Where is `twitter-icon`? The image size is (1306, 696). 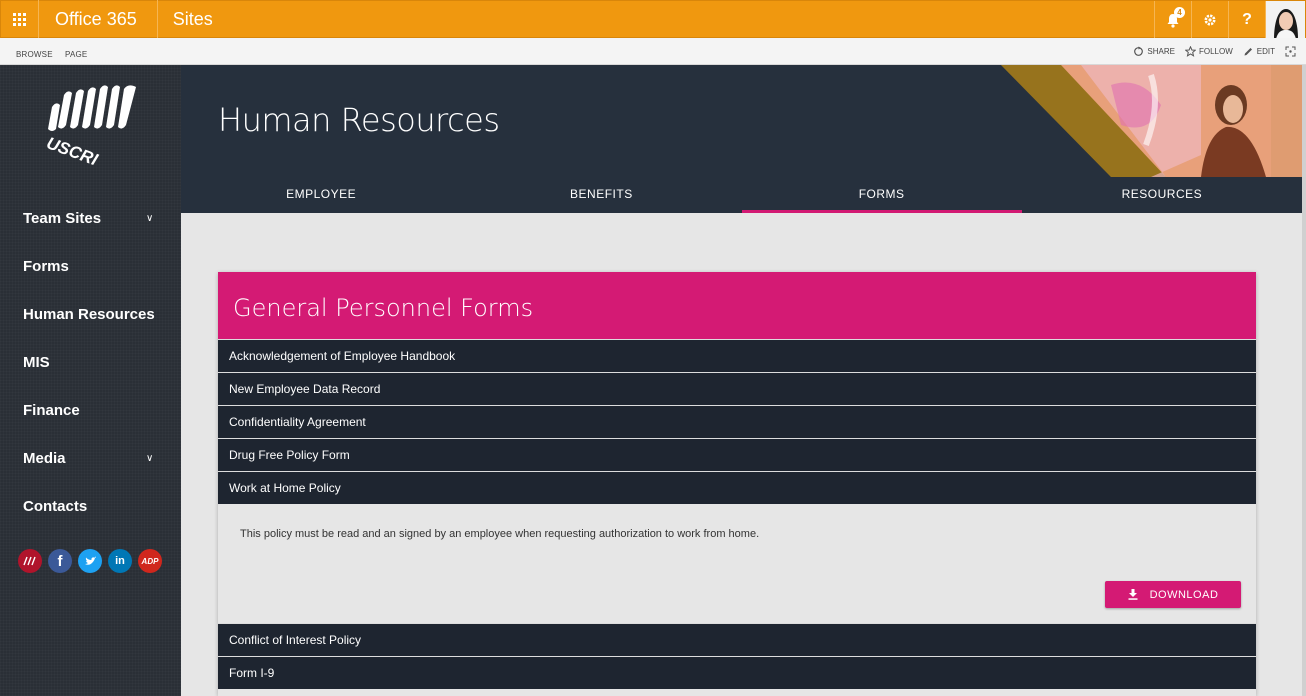
twitter-icon is located at coordinates (90, 561).